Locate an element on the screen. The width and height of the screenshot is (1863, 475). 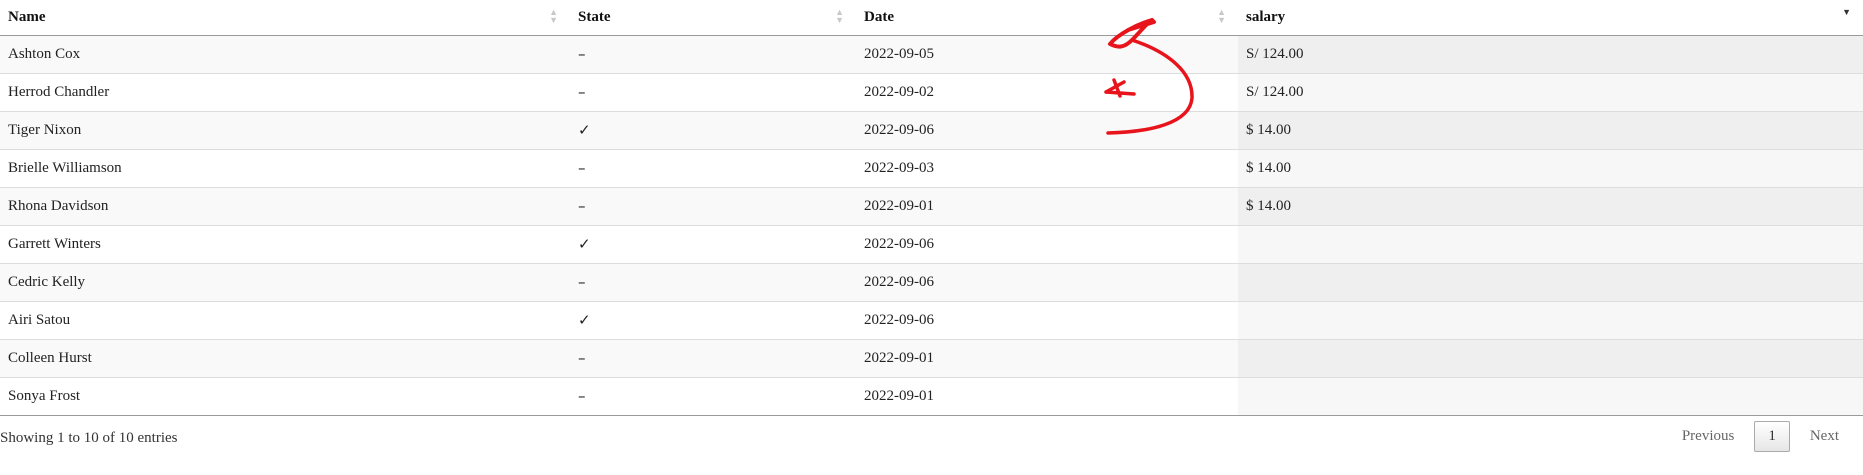
cell-name-text: Rhona Davidson is located at coordinates (58, 206).